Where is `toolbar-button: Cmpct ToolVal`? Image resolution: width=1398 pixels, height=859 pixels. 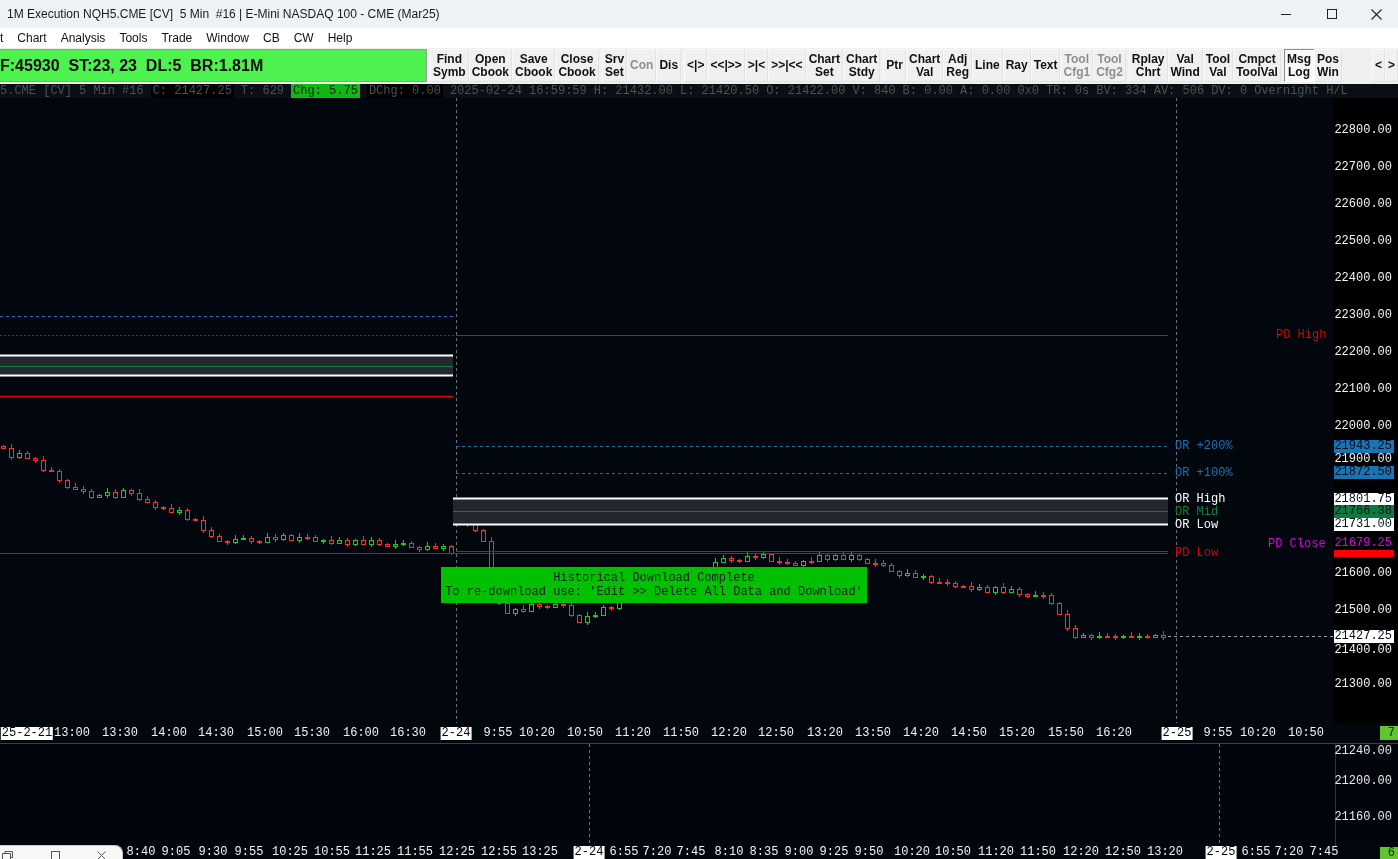 toolbar-button: Cmpct ToolVal is located at coordinates (1257, 65).